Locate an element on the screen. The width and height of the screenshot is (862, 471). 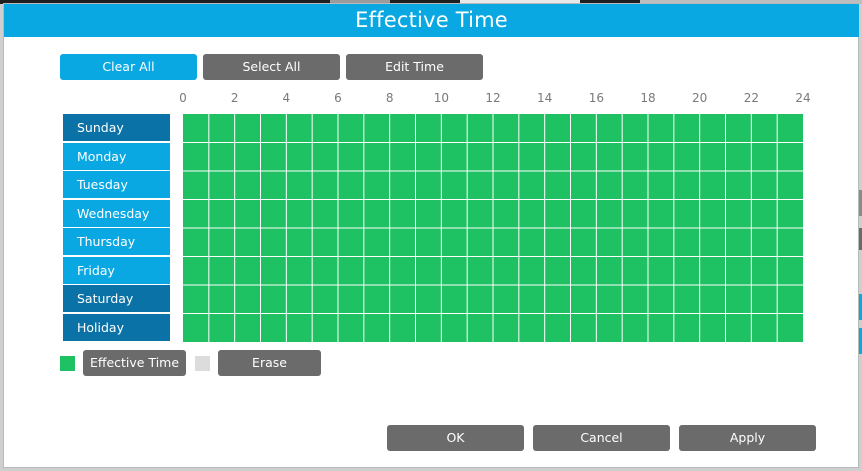
hour-label: 6 is located at coordinates (338, 98).